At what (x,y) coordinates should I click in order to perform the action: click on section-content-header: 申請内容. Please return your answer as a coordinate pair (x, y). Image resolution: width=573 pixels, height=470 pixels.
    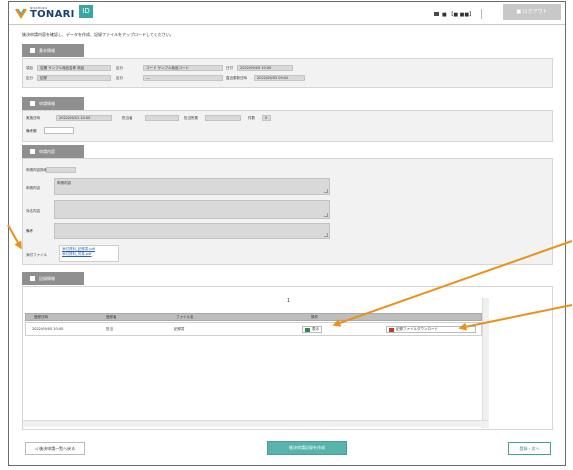
    Looking at the image, I should click on (53, 151).